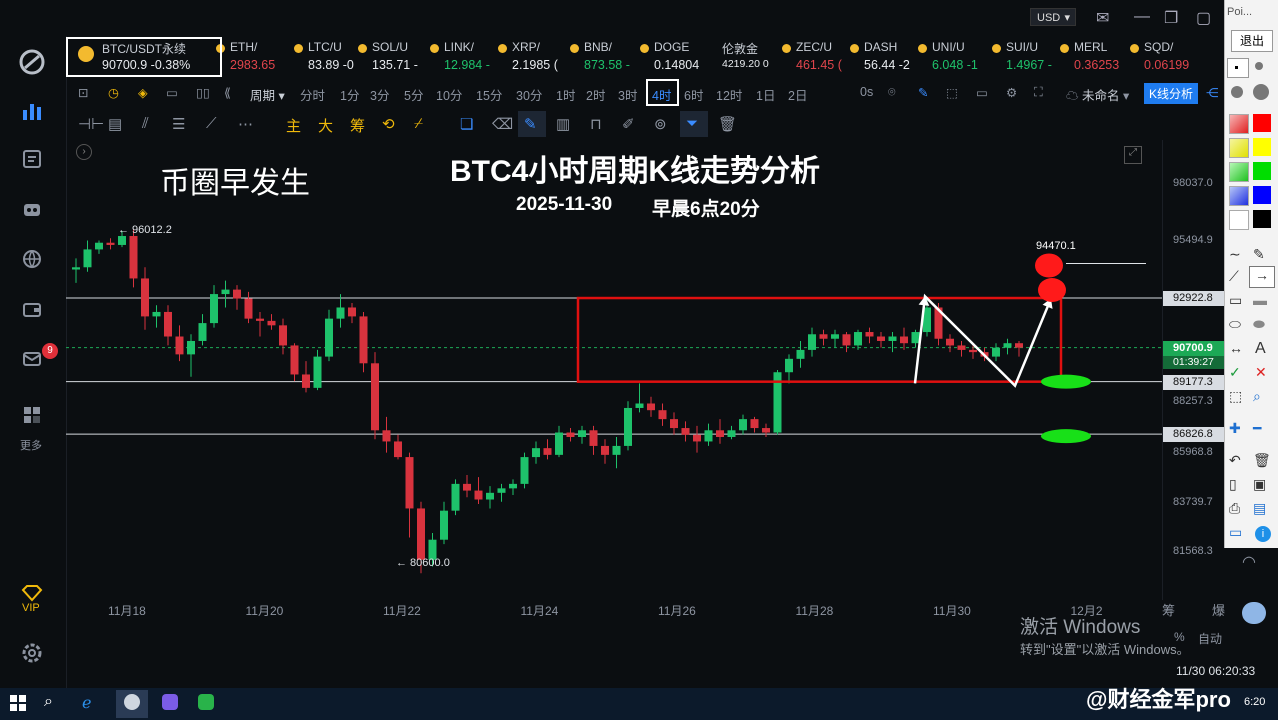  What do you see at coordinates (83, 92) in the screenshot?
I see `chart-type-icon: ⊡` at bounding box center [83, 92].